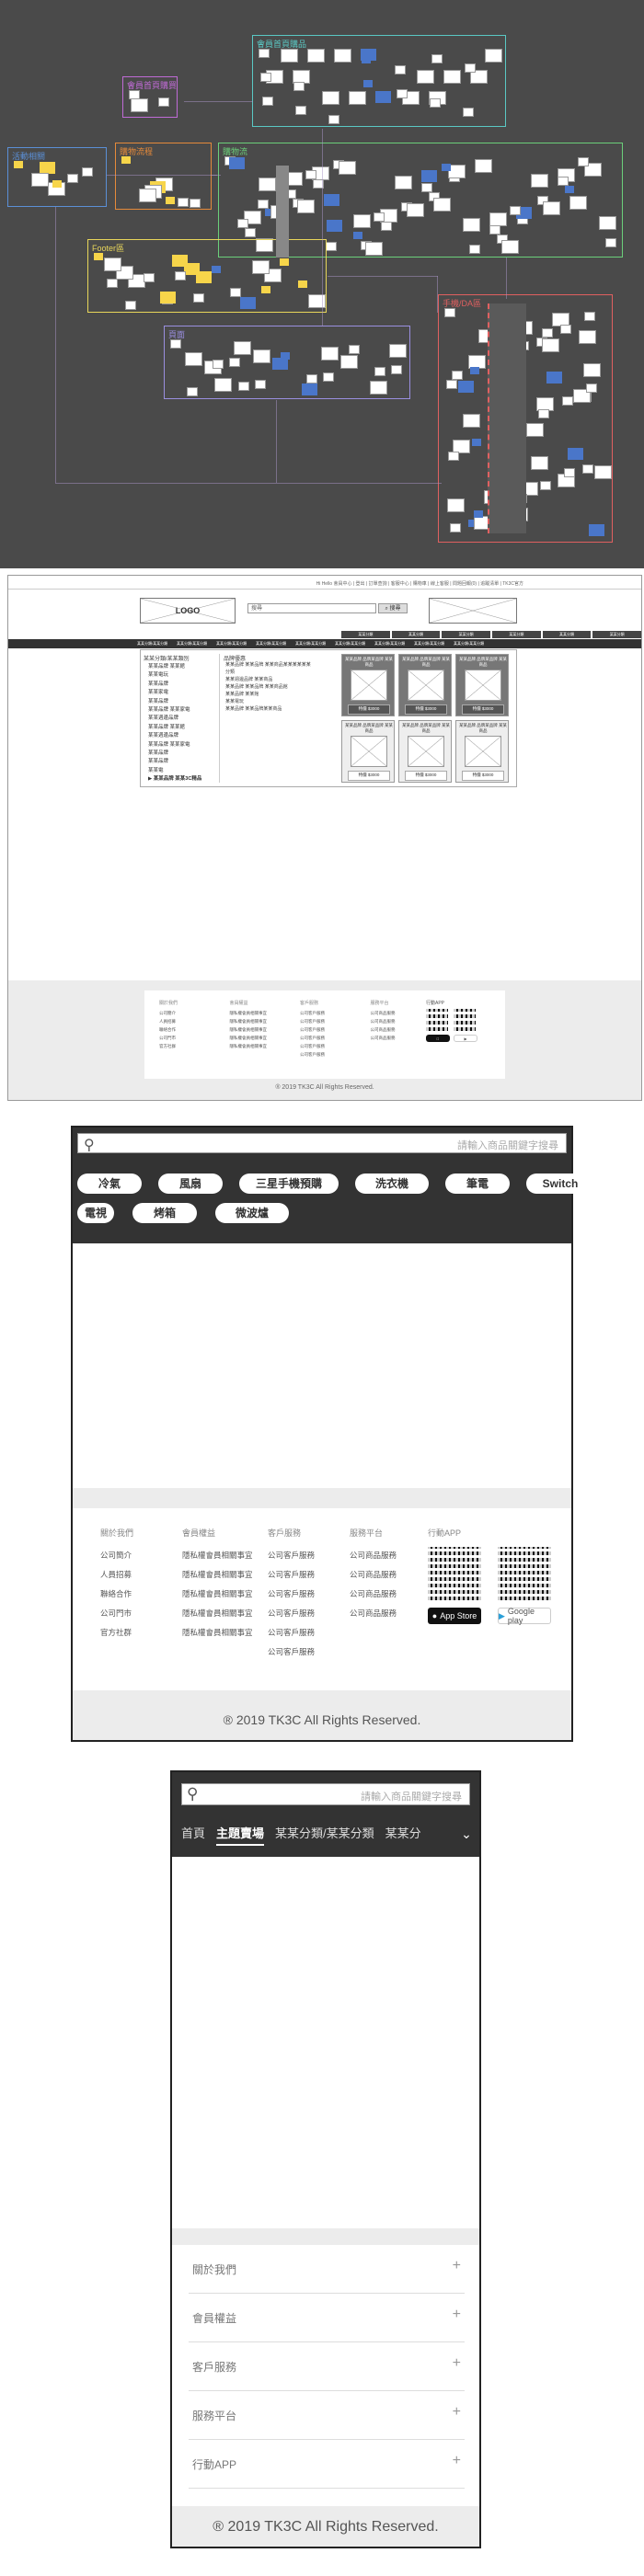 The image size is (644, 2576). What do you see at coordinates (141, 1614) in the screenshot?
I see `footer-link: 公司門市` at bounding box center [141, 1614].